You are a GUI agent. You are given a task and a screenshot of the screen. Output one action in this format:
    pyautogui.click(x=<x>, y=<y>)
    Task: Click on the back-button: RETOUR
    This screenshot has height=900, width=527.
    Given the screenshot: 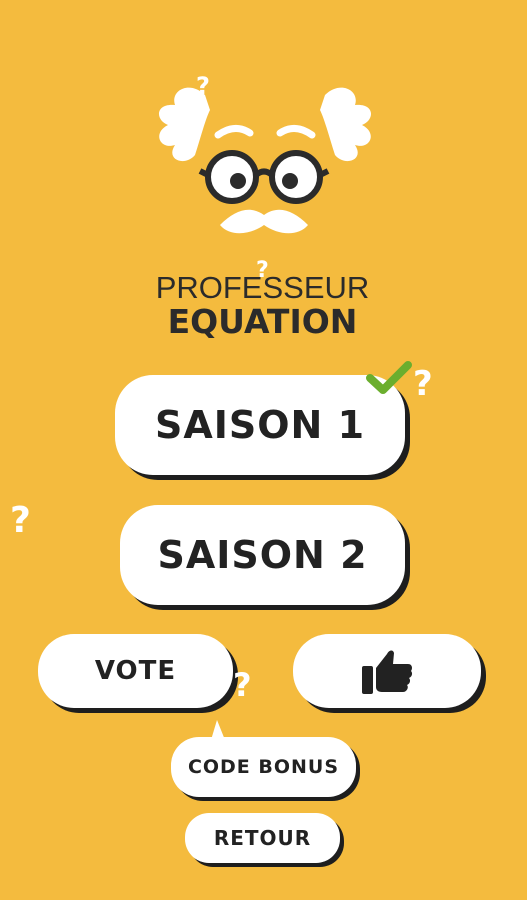 What is the action you would take?
    pyautogui.click(x=262, y=838)
    